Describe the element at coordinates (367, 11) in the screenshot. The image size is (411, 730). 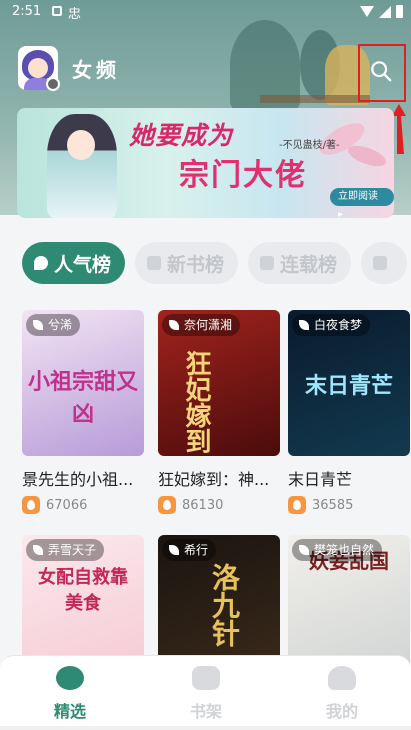
I see `wifi-icon` at that location.